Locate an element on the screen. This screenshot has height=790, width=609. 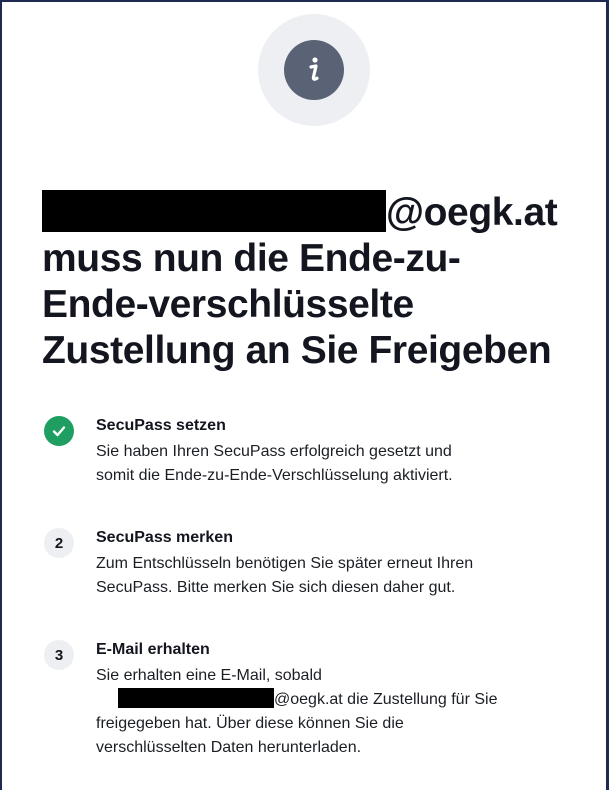
info-icon-halo is located at coordinates (314, 70).